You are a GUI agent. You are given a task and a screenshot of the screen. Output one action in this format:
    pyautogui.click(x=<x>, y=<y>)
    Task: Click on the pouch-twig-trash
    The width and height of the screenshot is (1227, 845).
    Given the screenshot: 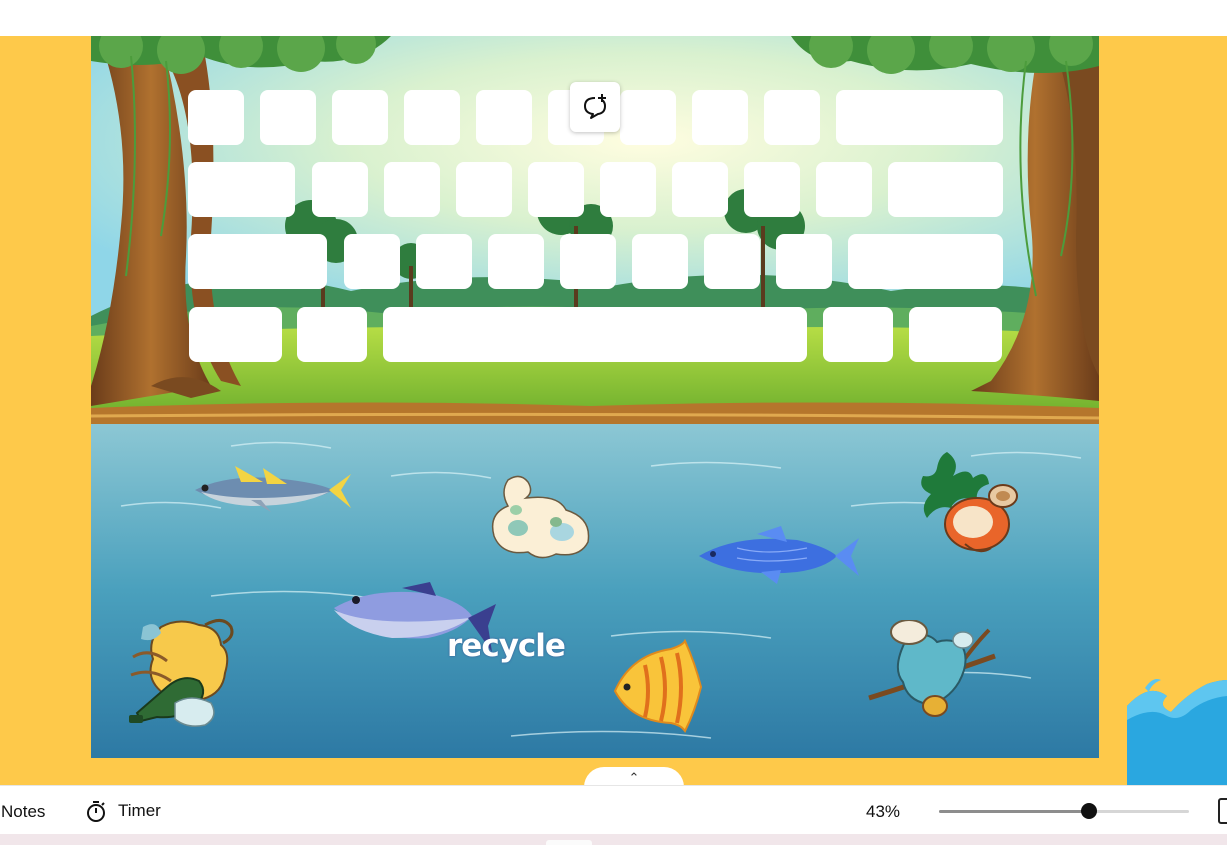 What is the action you would take?
    pyautogui.click(x=936, y=670)
    